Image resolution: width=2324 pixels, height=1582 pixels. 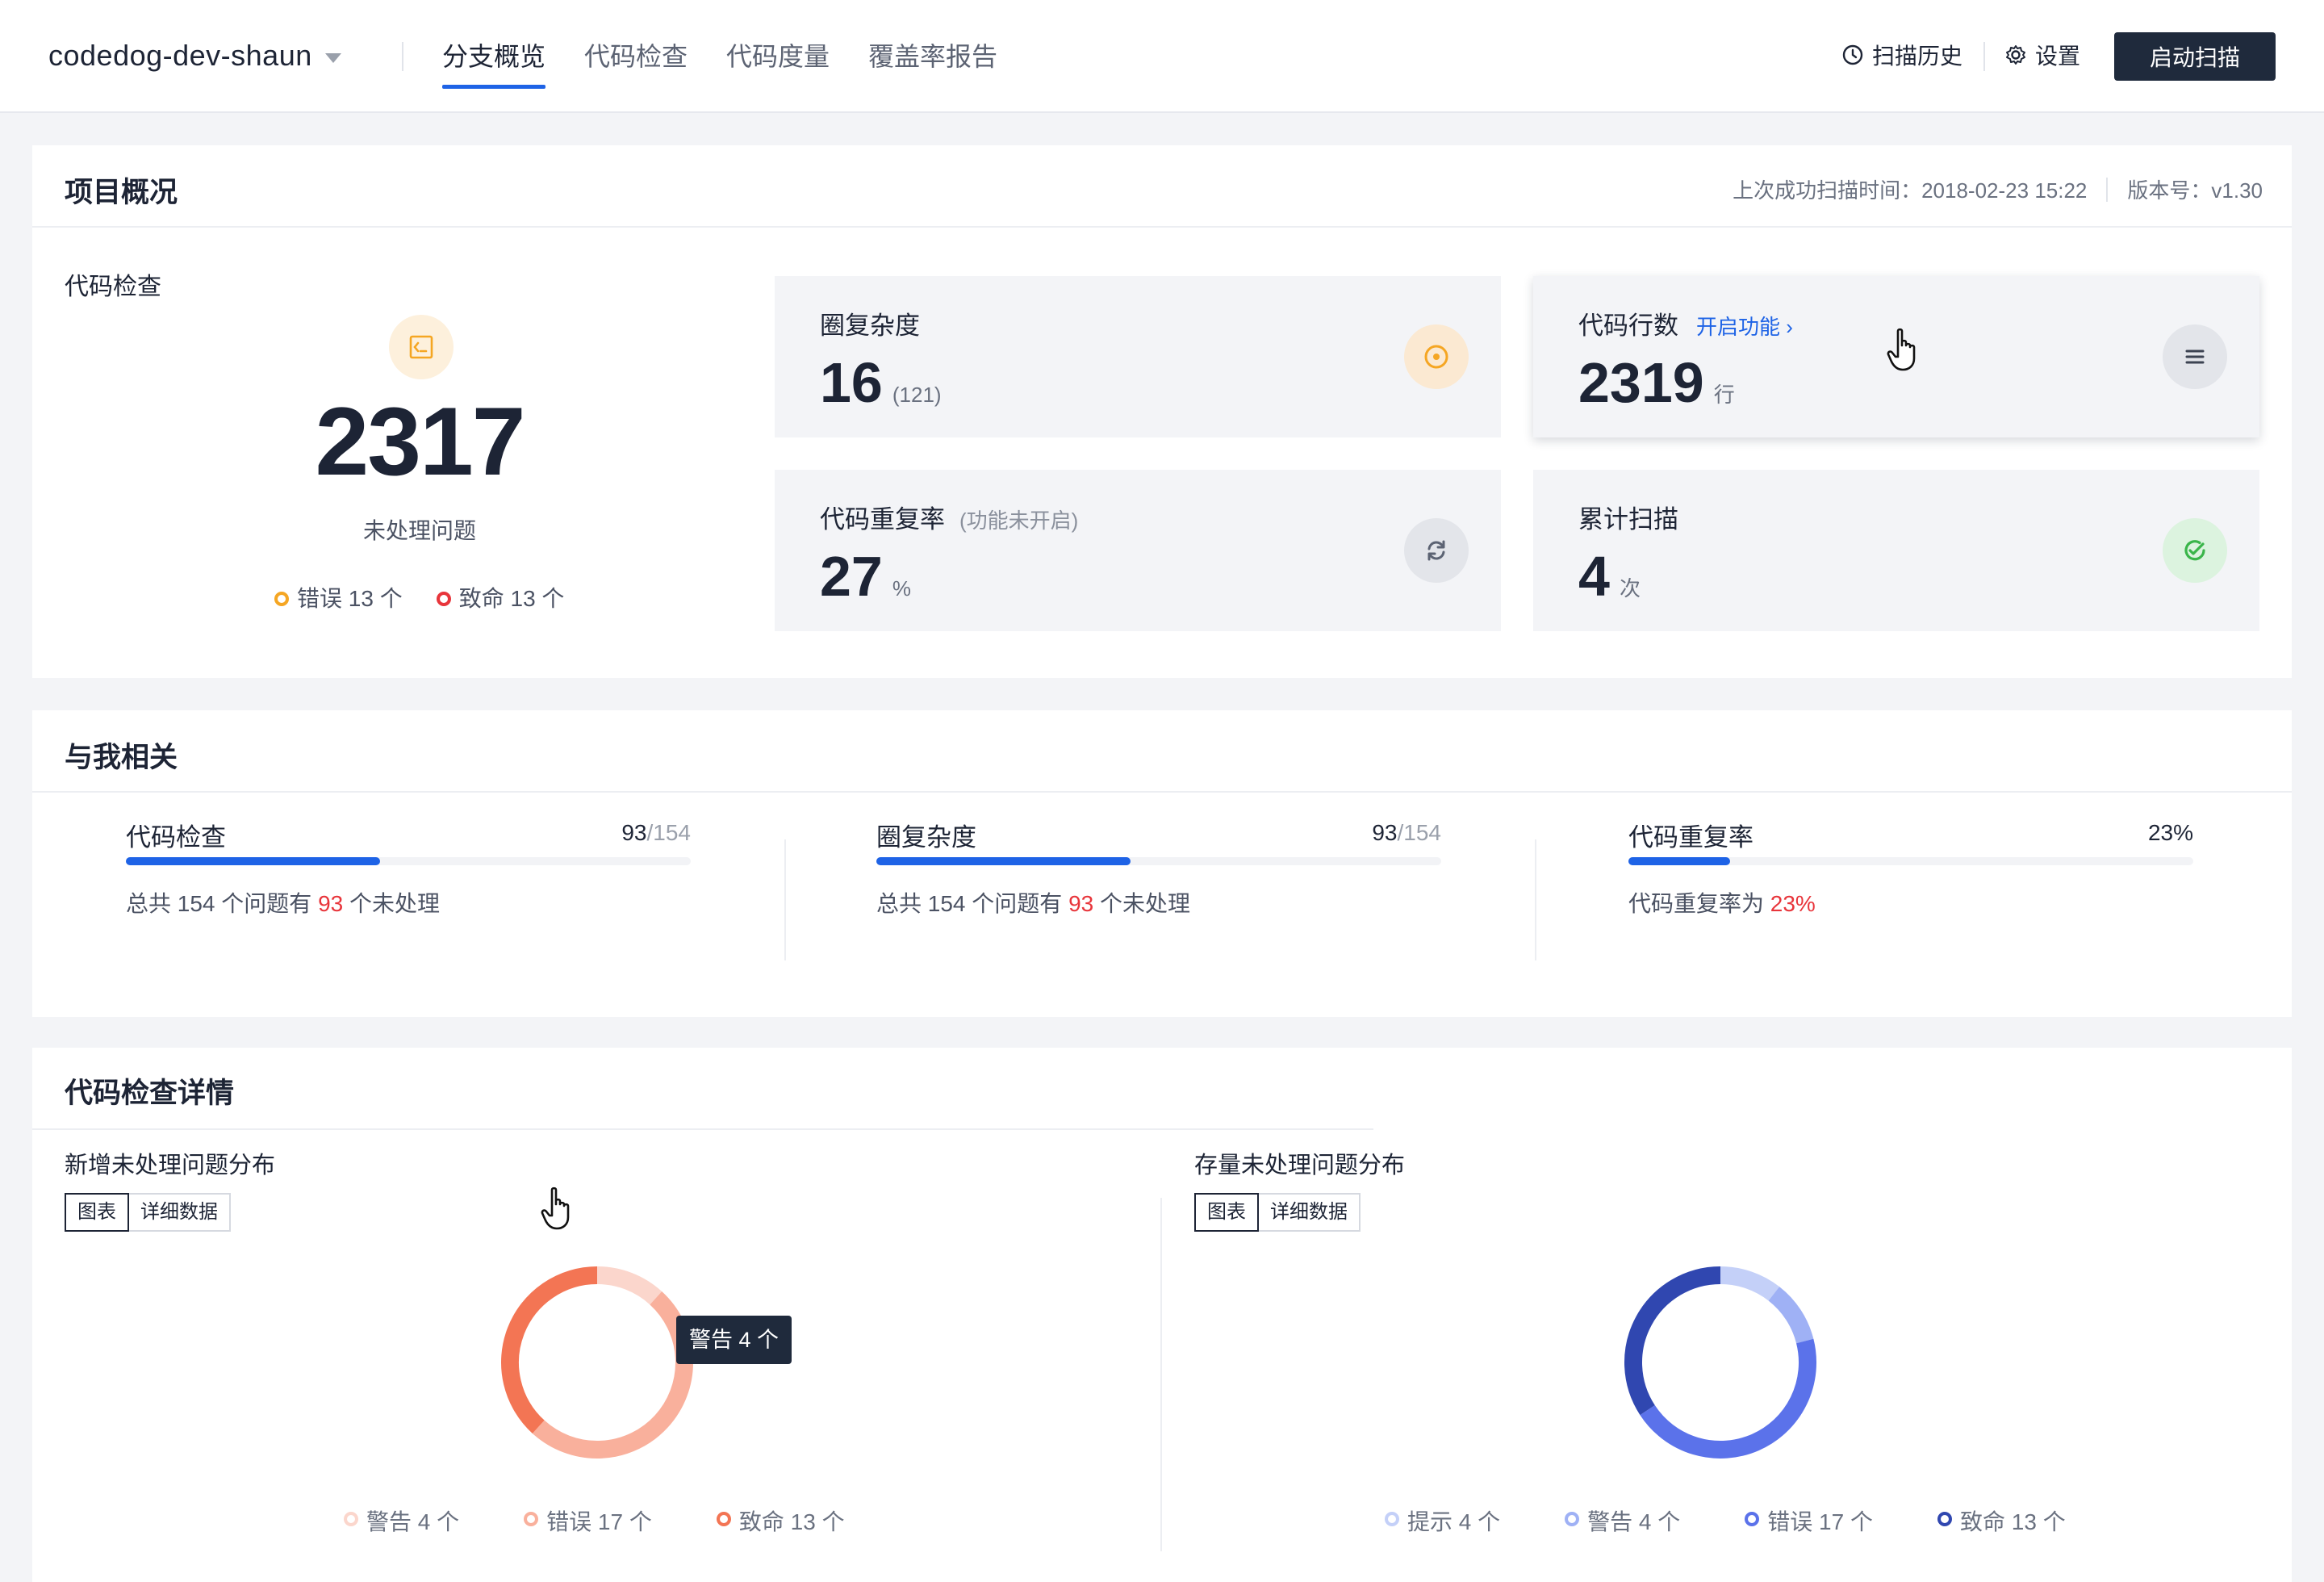 I want to click on legend-label: 警告 4 个, so click(x=413, y=1521).